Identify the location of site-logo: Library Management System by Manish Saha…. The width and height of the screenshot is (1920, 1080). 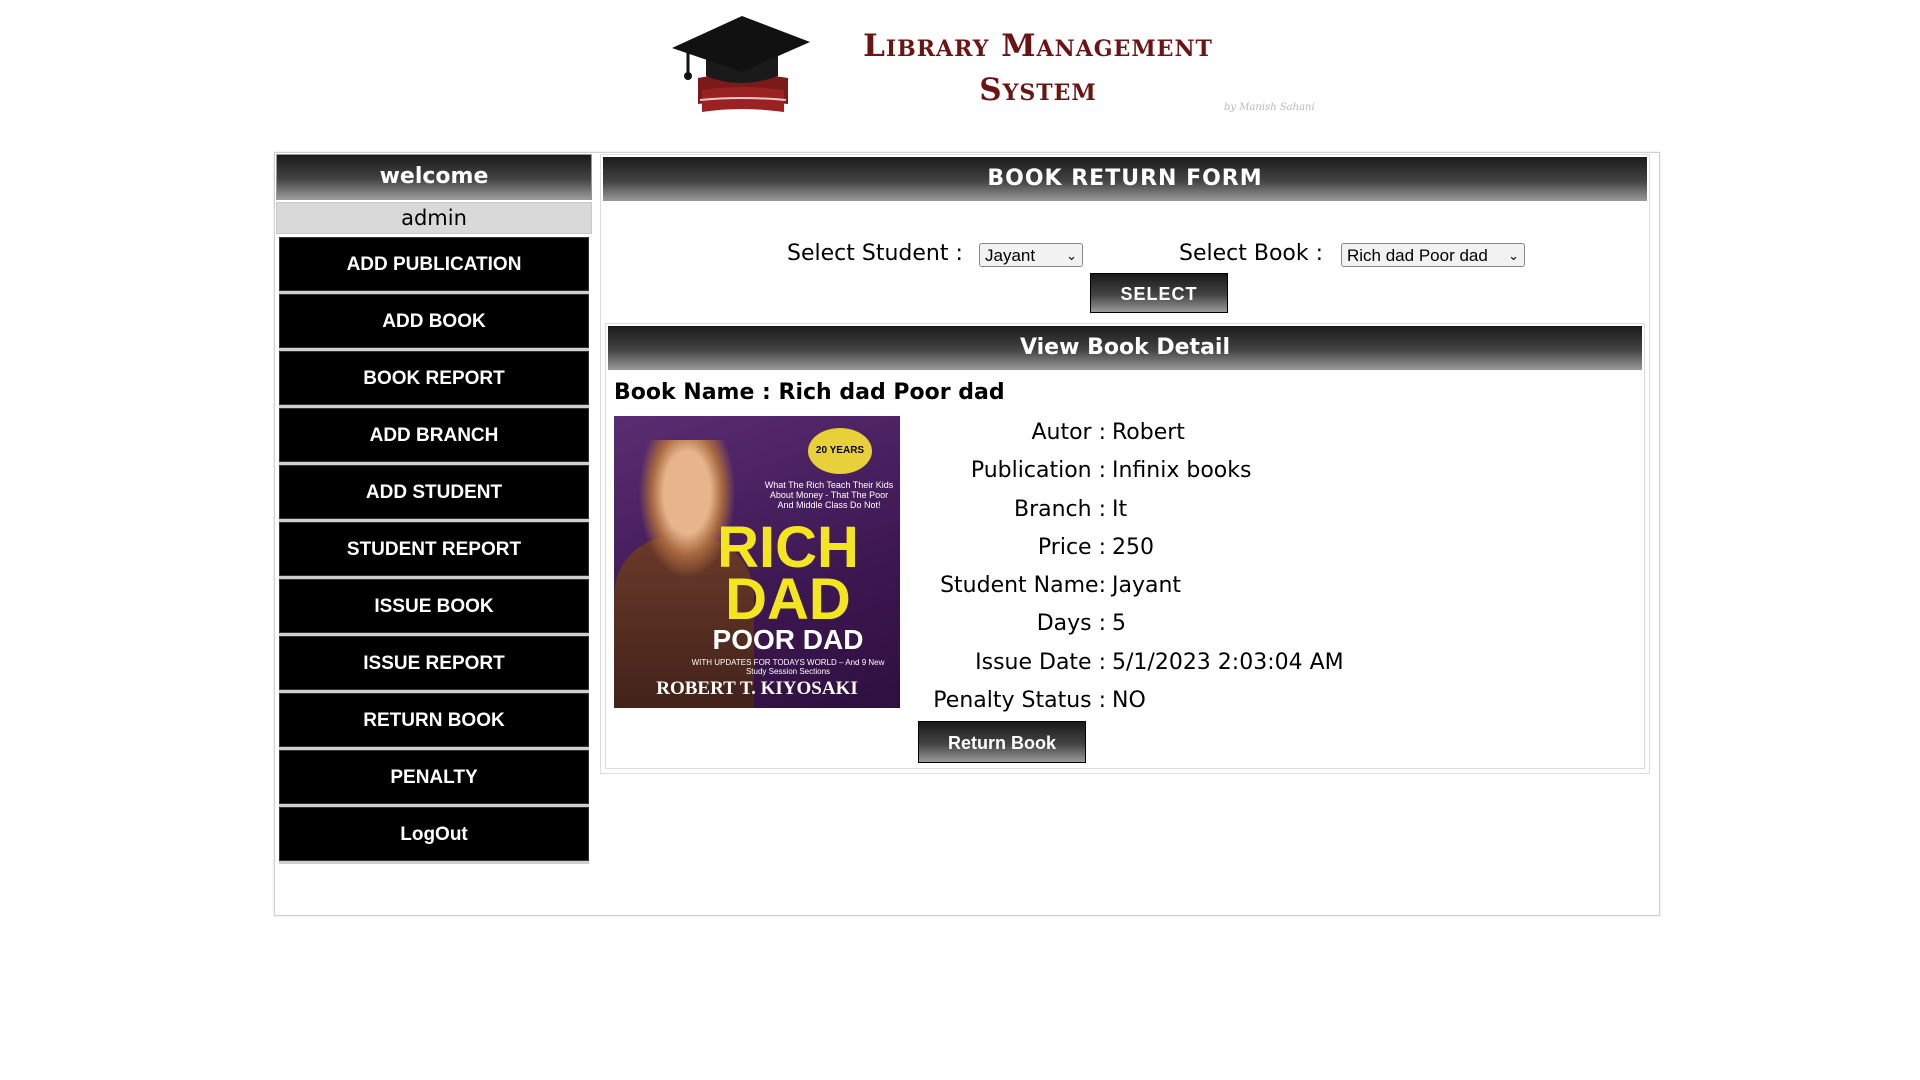
(1000, 67).